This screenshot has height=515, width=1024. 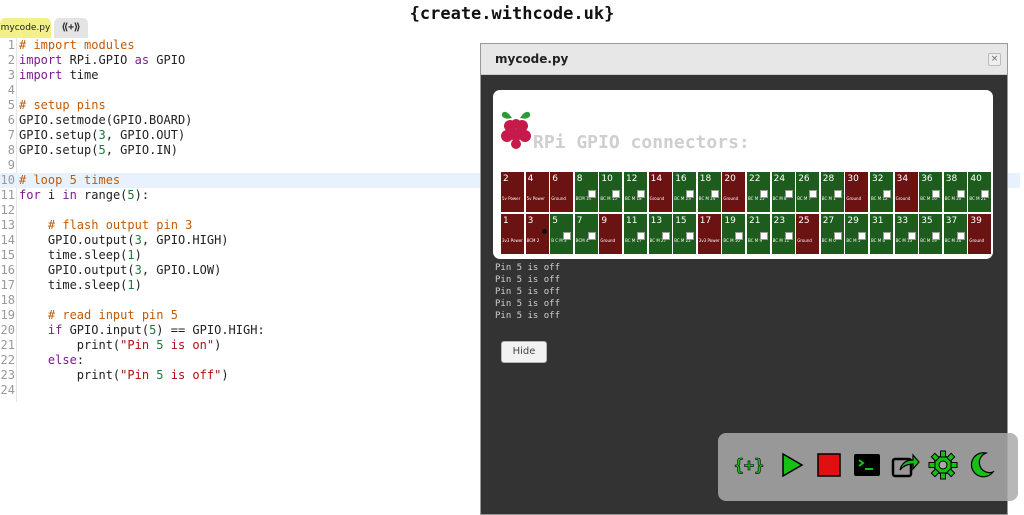 I want to click on gpio-pin-18: 18 BC M 24, so click(x=709, y=192).